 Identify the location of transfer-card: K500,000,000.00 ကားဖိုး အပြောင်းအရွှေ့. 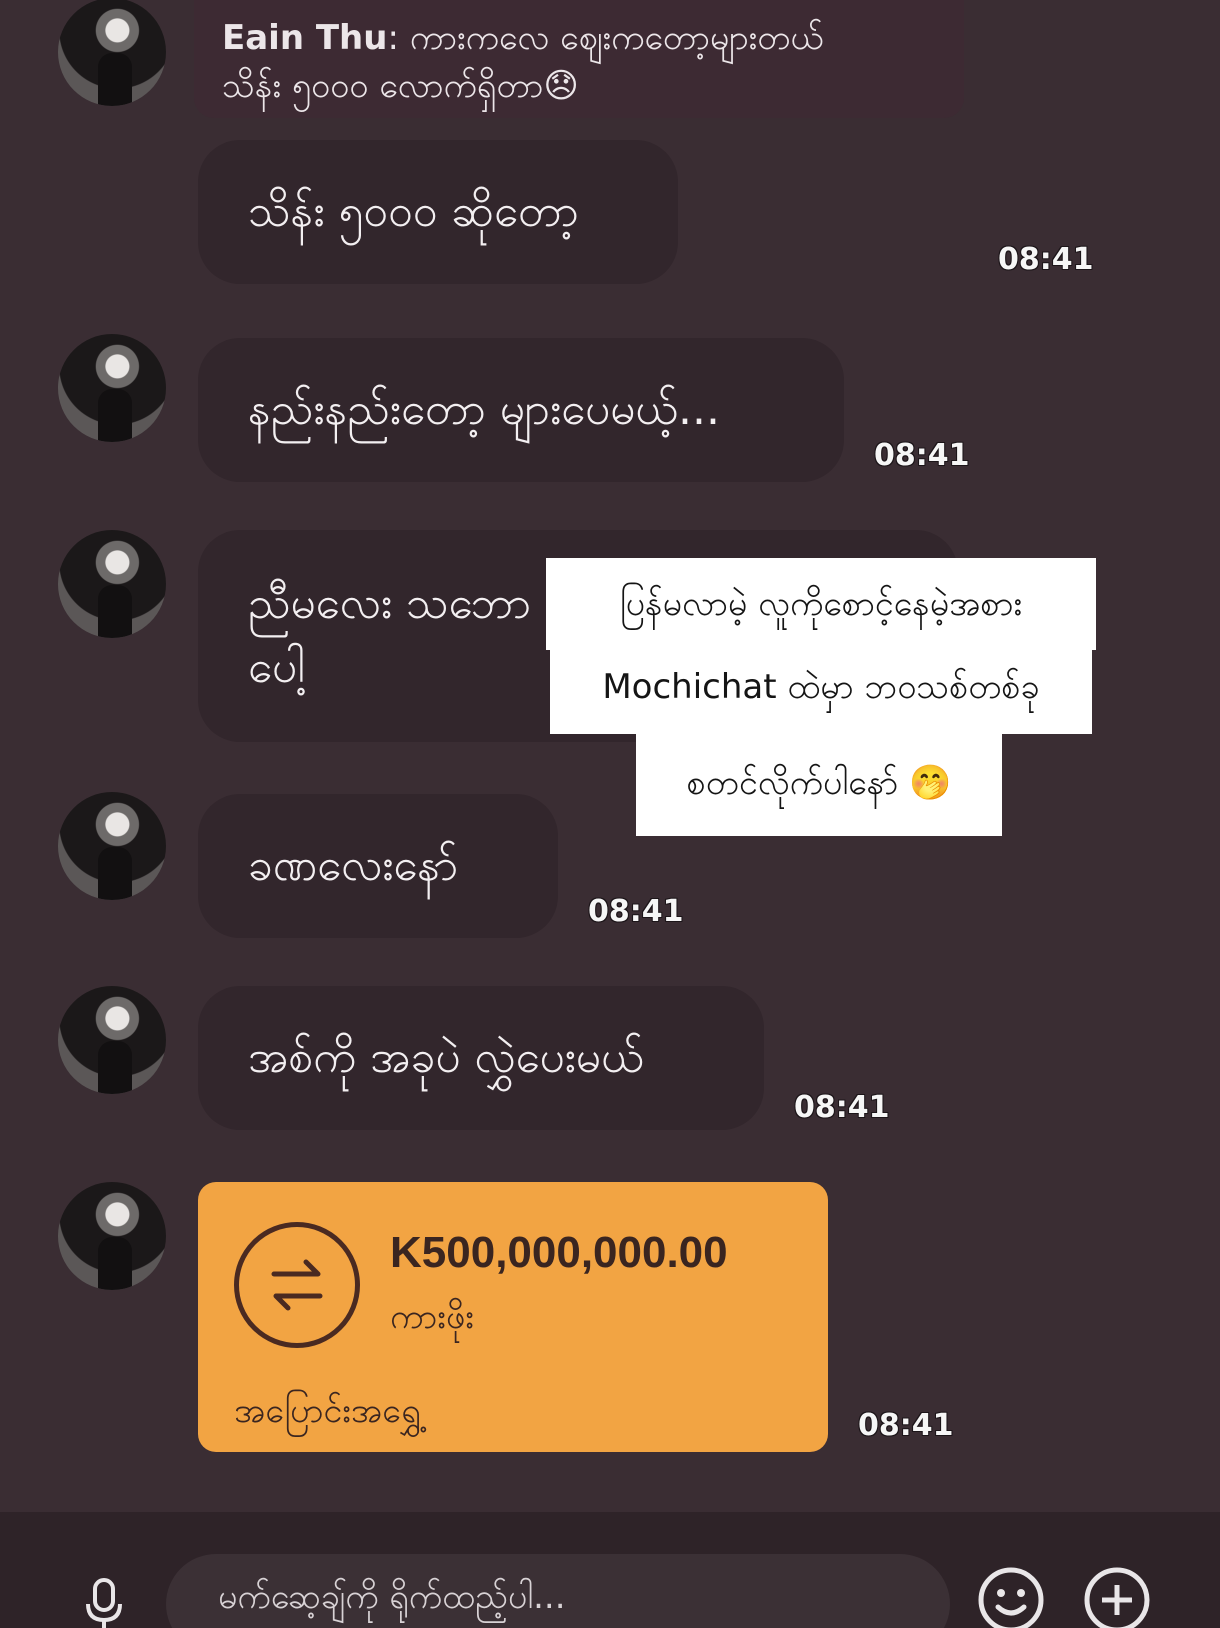
(513, 1317).